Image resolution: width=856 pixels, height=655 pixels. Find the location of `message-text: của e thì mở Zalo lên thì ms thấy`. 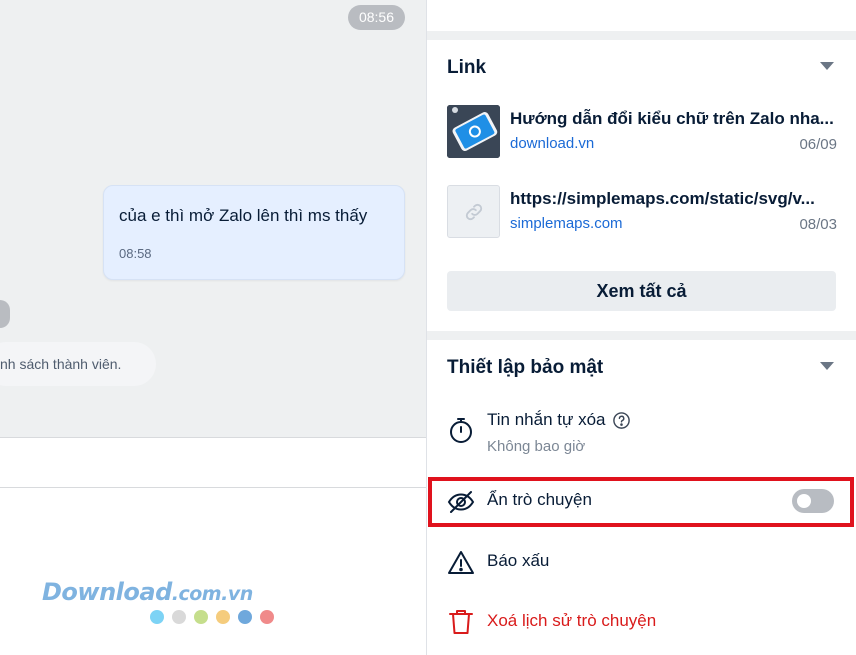

message-text: của e thì mở Zalo lên thì ms thấy is located at coordinates (243, 215).